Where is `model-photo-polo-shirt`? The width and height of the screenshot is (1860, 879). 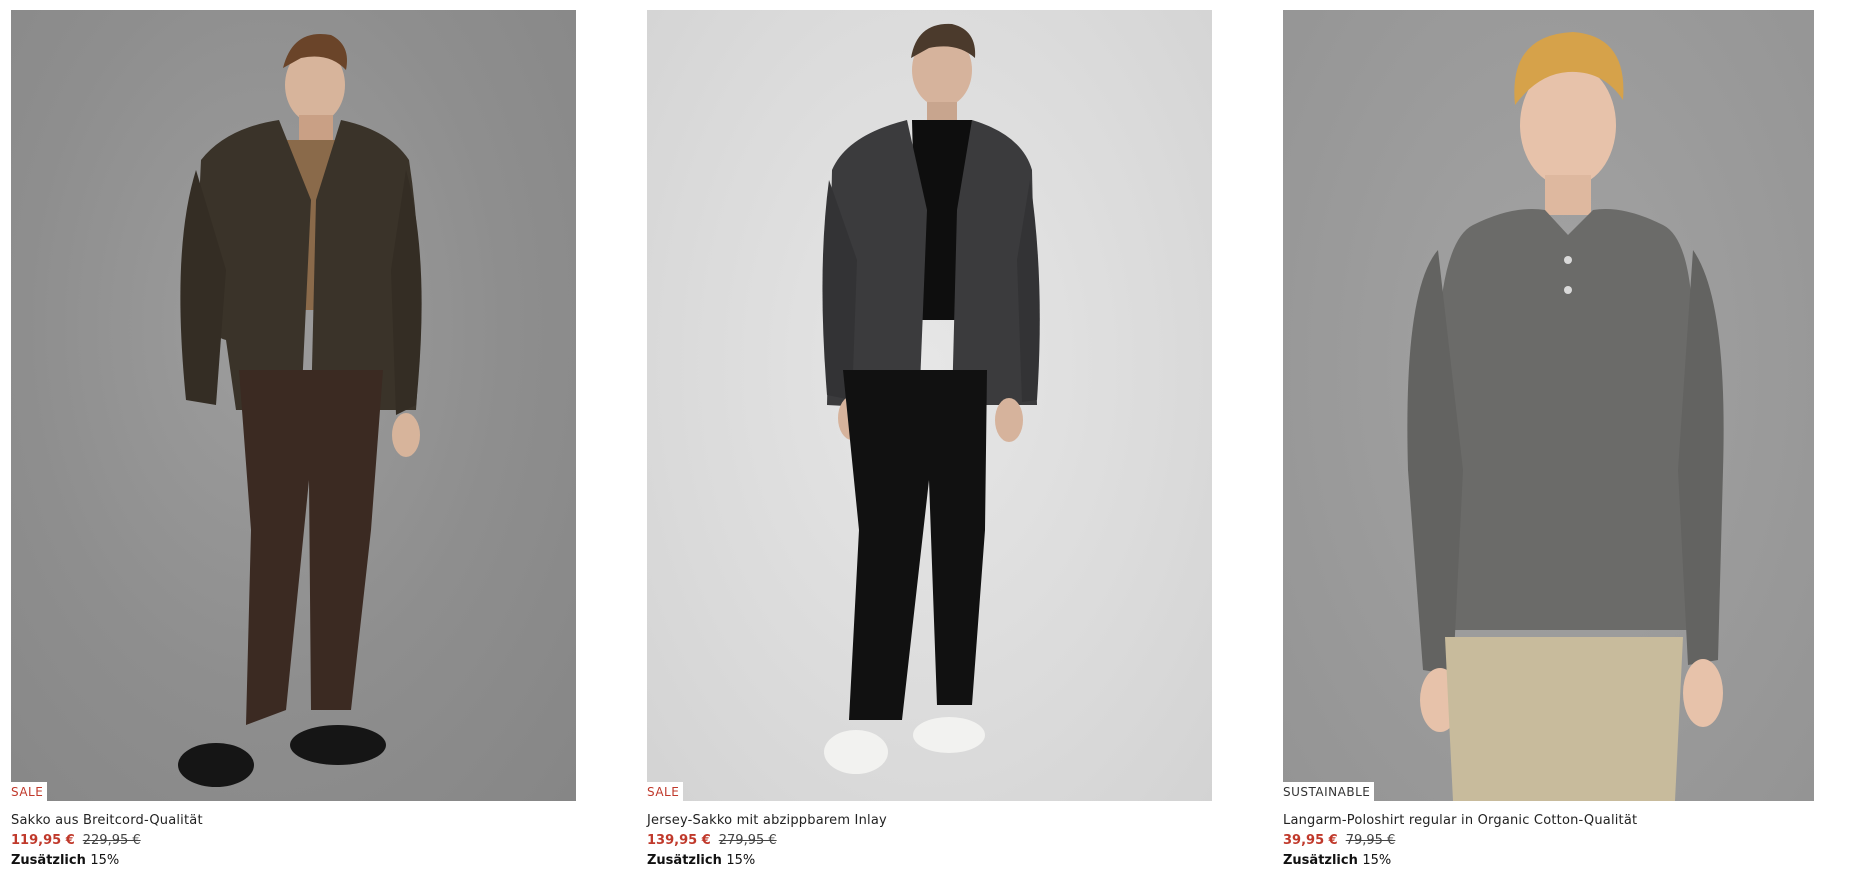
model-photo-polo-shirt is located at coordinates (1565, 416).